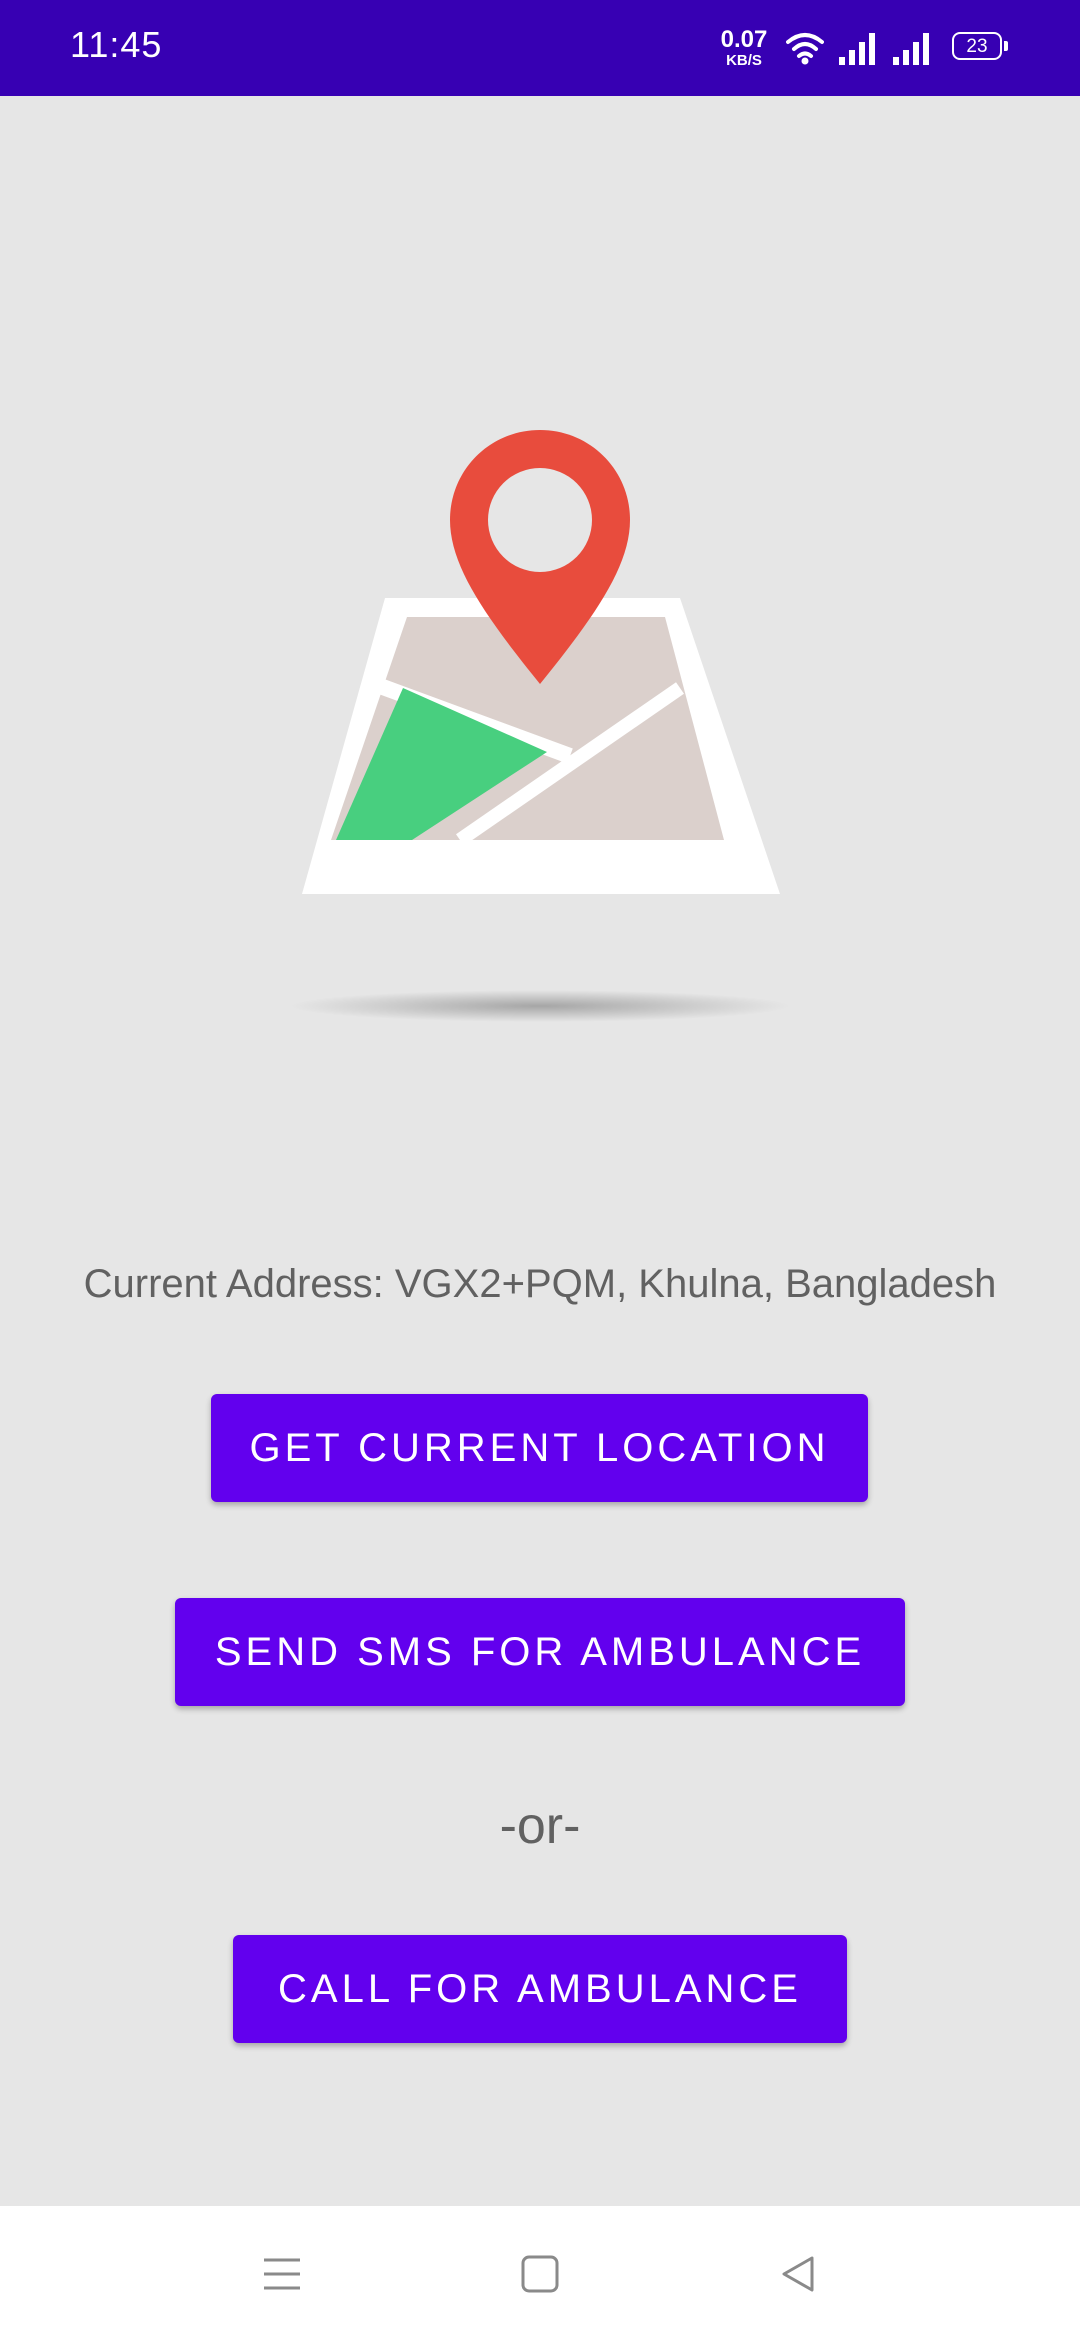 The width and height of the screenshot is (1080, 2340). I want to click on status-time: 11:45, so click(116, 44).